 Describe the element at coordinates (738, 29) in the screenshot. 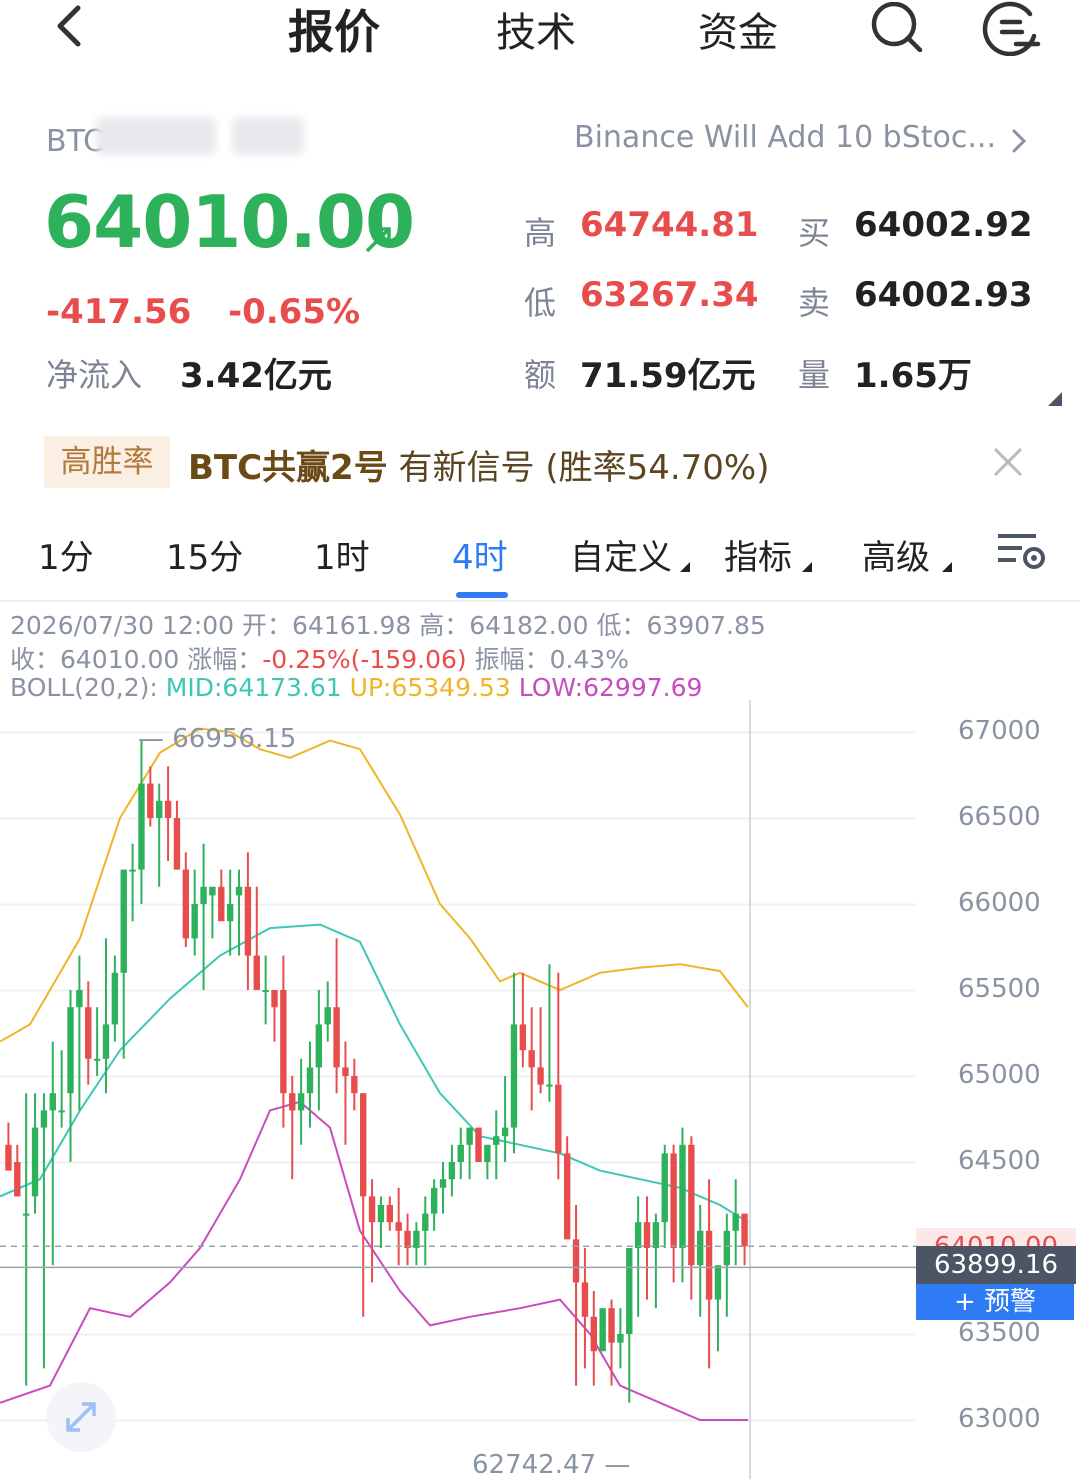

I see `tab-funds: 资金` at that location.